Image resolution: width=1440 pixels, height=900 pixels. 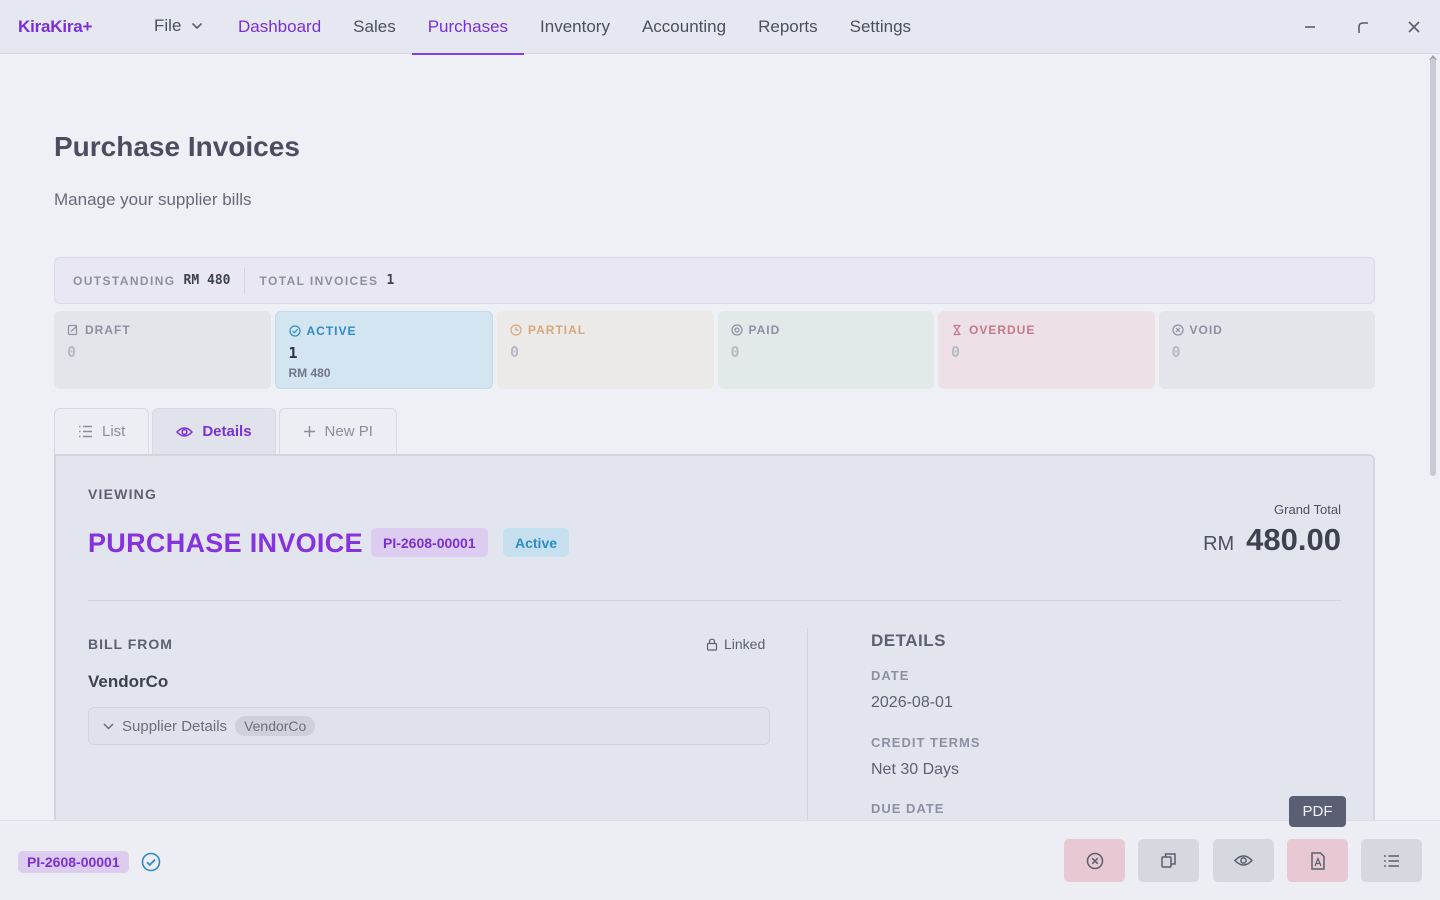 I want to click on credit-terms-value: Net 30 Days, so click(x=915, y=769).